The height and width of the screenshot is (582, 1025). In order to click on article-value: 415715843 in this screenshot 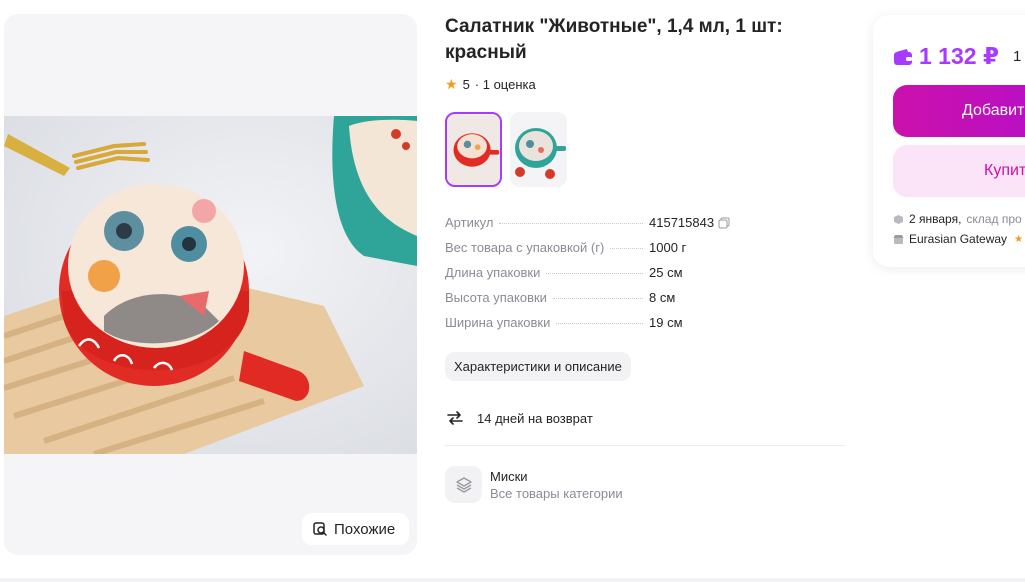, I will do `click(682, 222)`.